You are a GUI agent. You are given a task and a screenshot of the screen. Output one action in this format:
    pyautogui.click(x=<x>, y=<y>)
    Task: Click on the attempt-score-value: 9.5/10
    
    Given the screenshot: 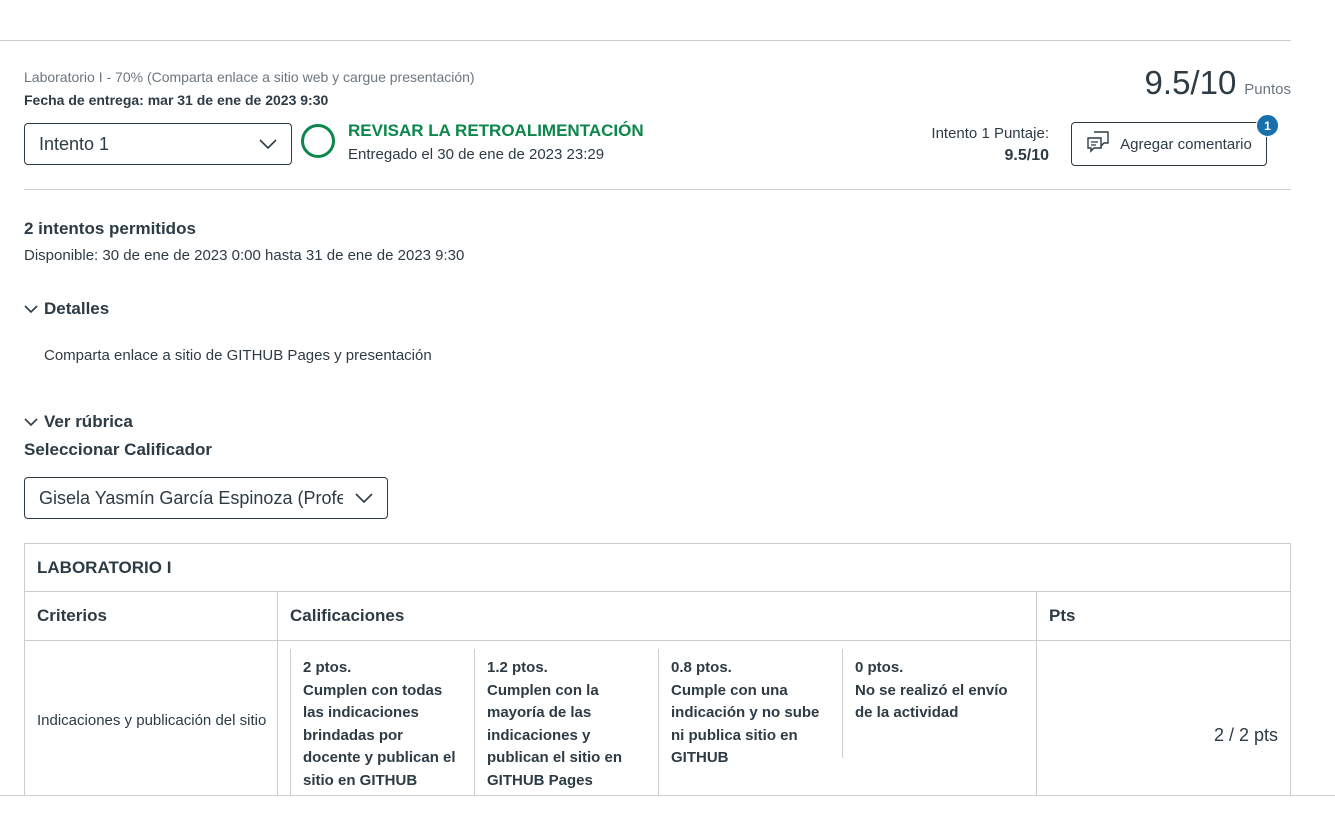 What is the action you would take?
    pyautogui.click(x=1026, y=155)
    